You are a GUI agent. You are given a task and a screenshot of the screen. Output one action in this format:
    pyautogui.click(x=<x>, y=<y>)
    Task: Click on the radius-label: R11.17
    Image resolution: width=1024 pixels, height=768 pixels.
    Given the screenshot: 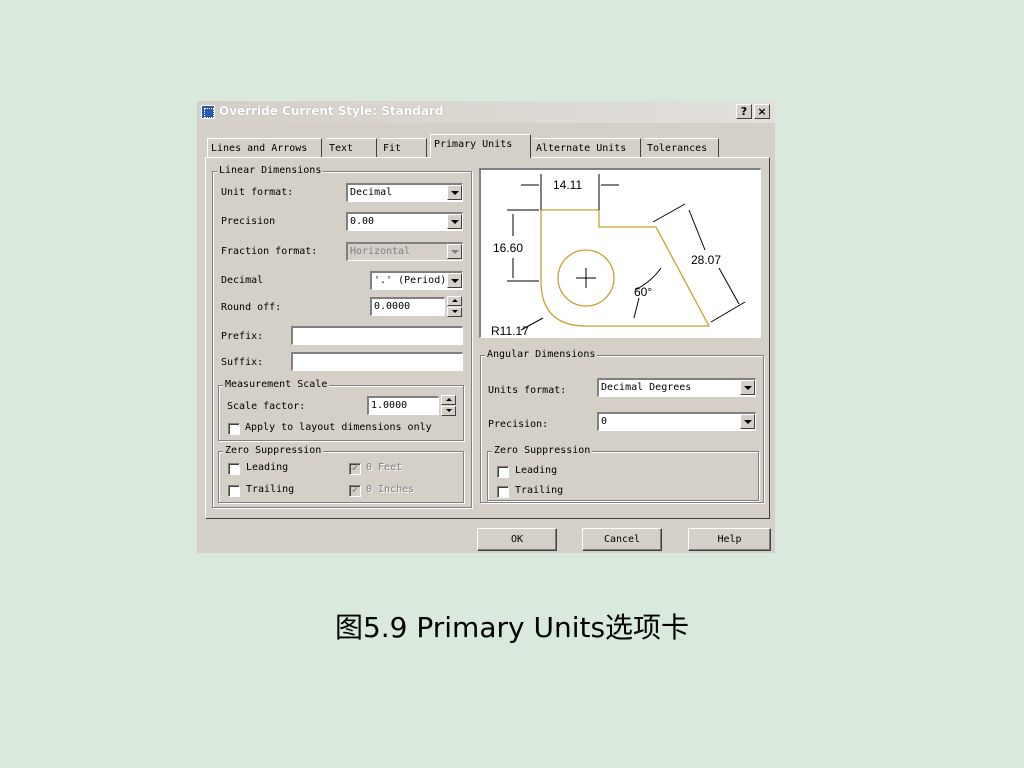 What is the action you would take?
    pyautogui.click(x=510, y=330)
    